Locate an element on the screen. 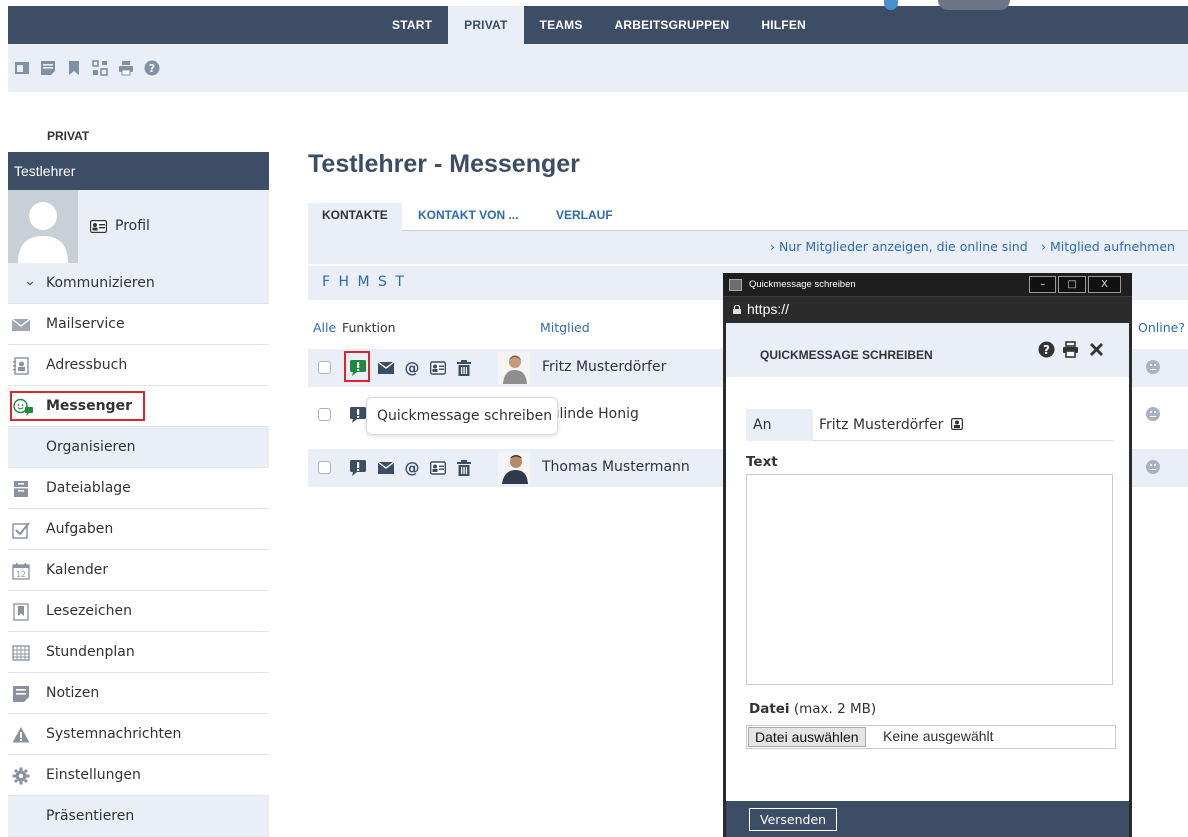 The height and width of the screenshot is (837, 1188). add-member-link: › Mitglied aufnehmen is located at coordinates (1108, 246).